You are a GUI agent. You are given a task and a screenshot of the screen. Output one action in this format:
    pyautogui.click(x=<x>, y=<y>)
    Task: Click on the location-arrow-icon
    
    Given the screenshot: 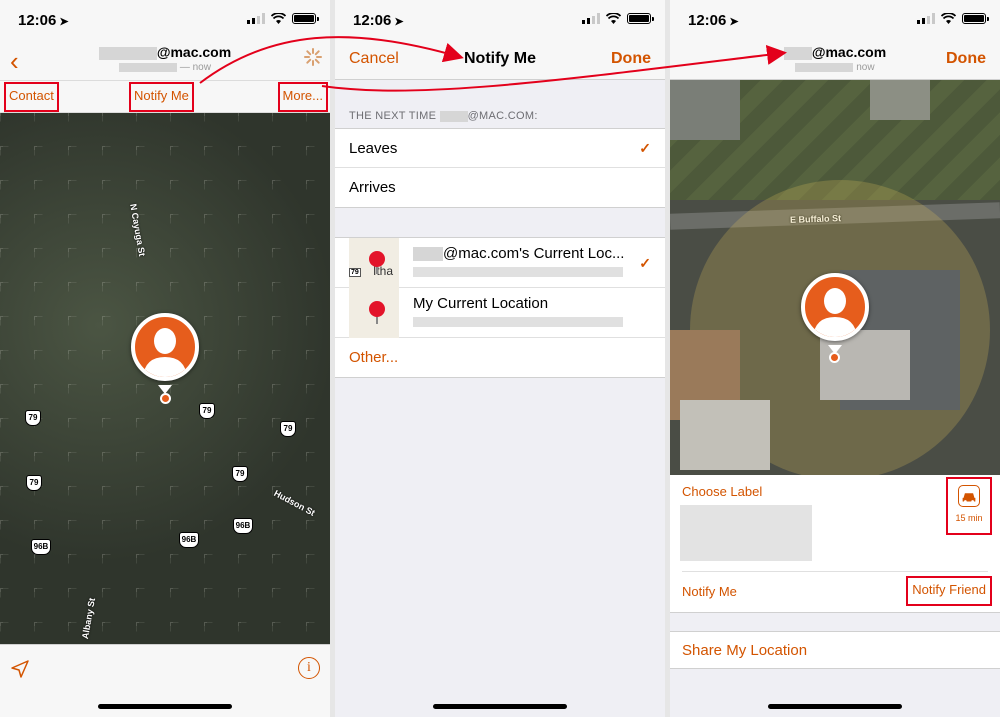 What is the action you would take?
    pyautogui.click(x=20, y=669)
    